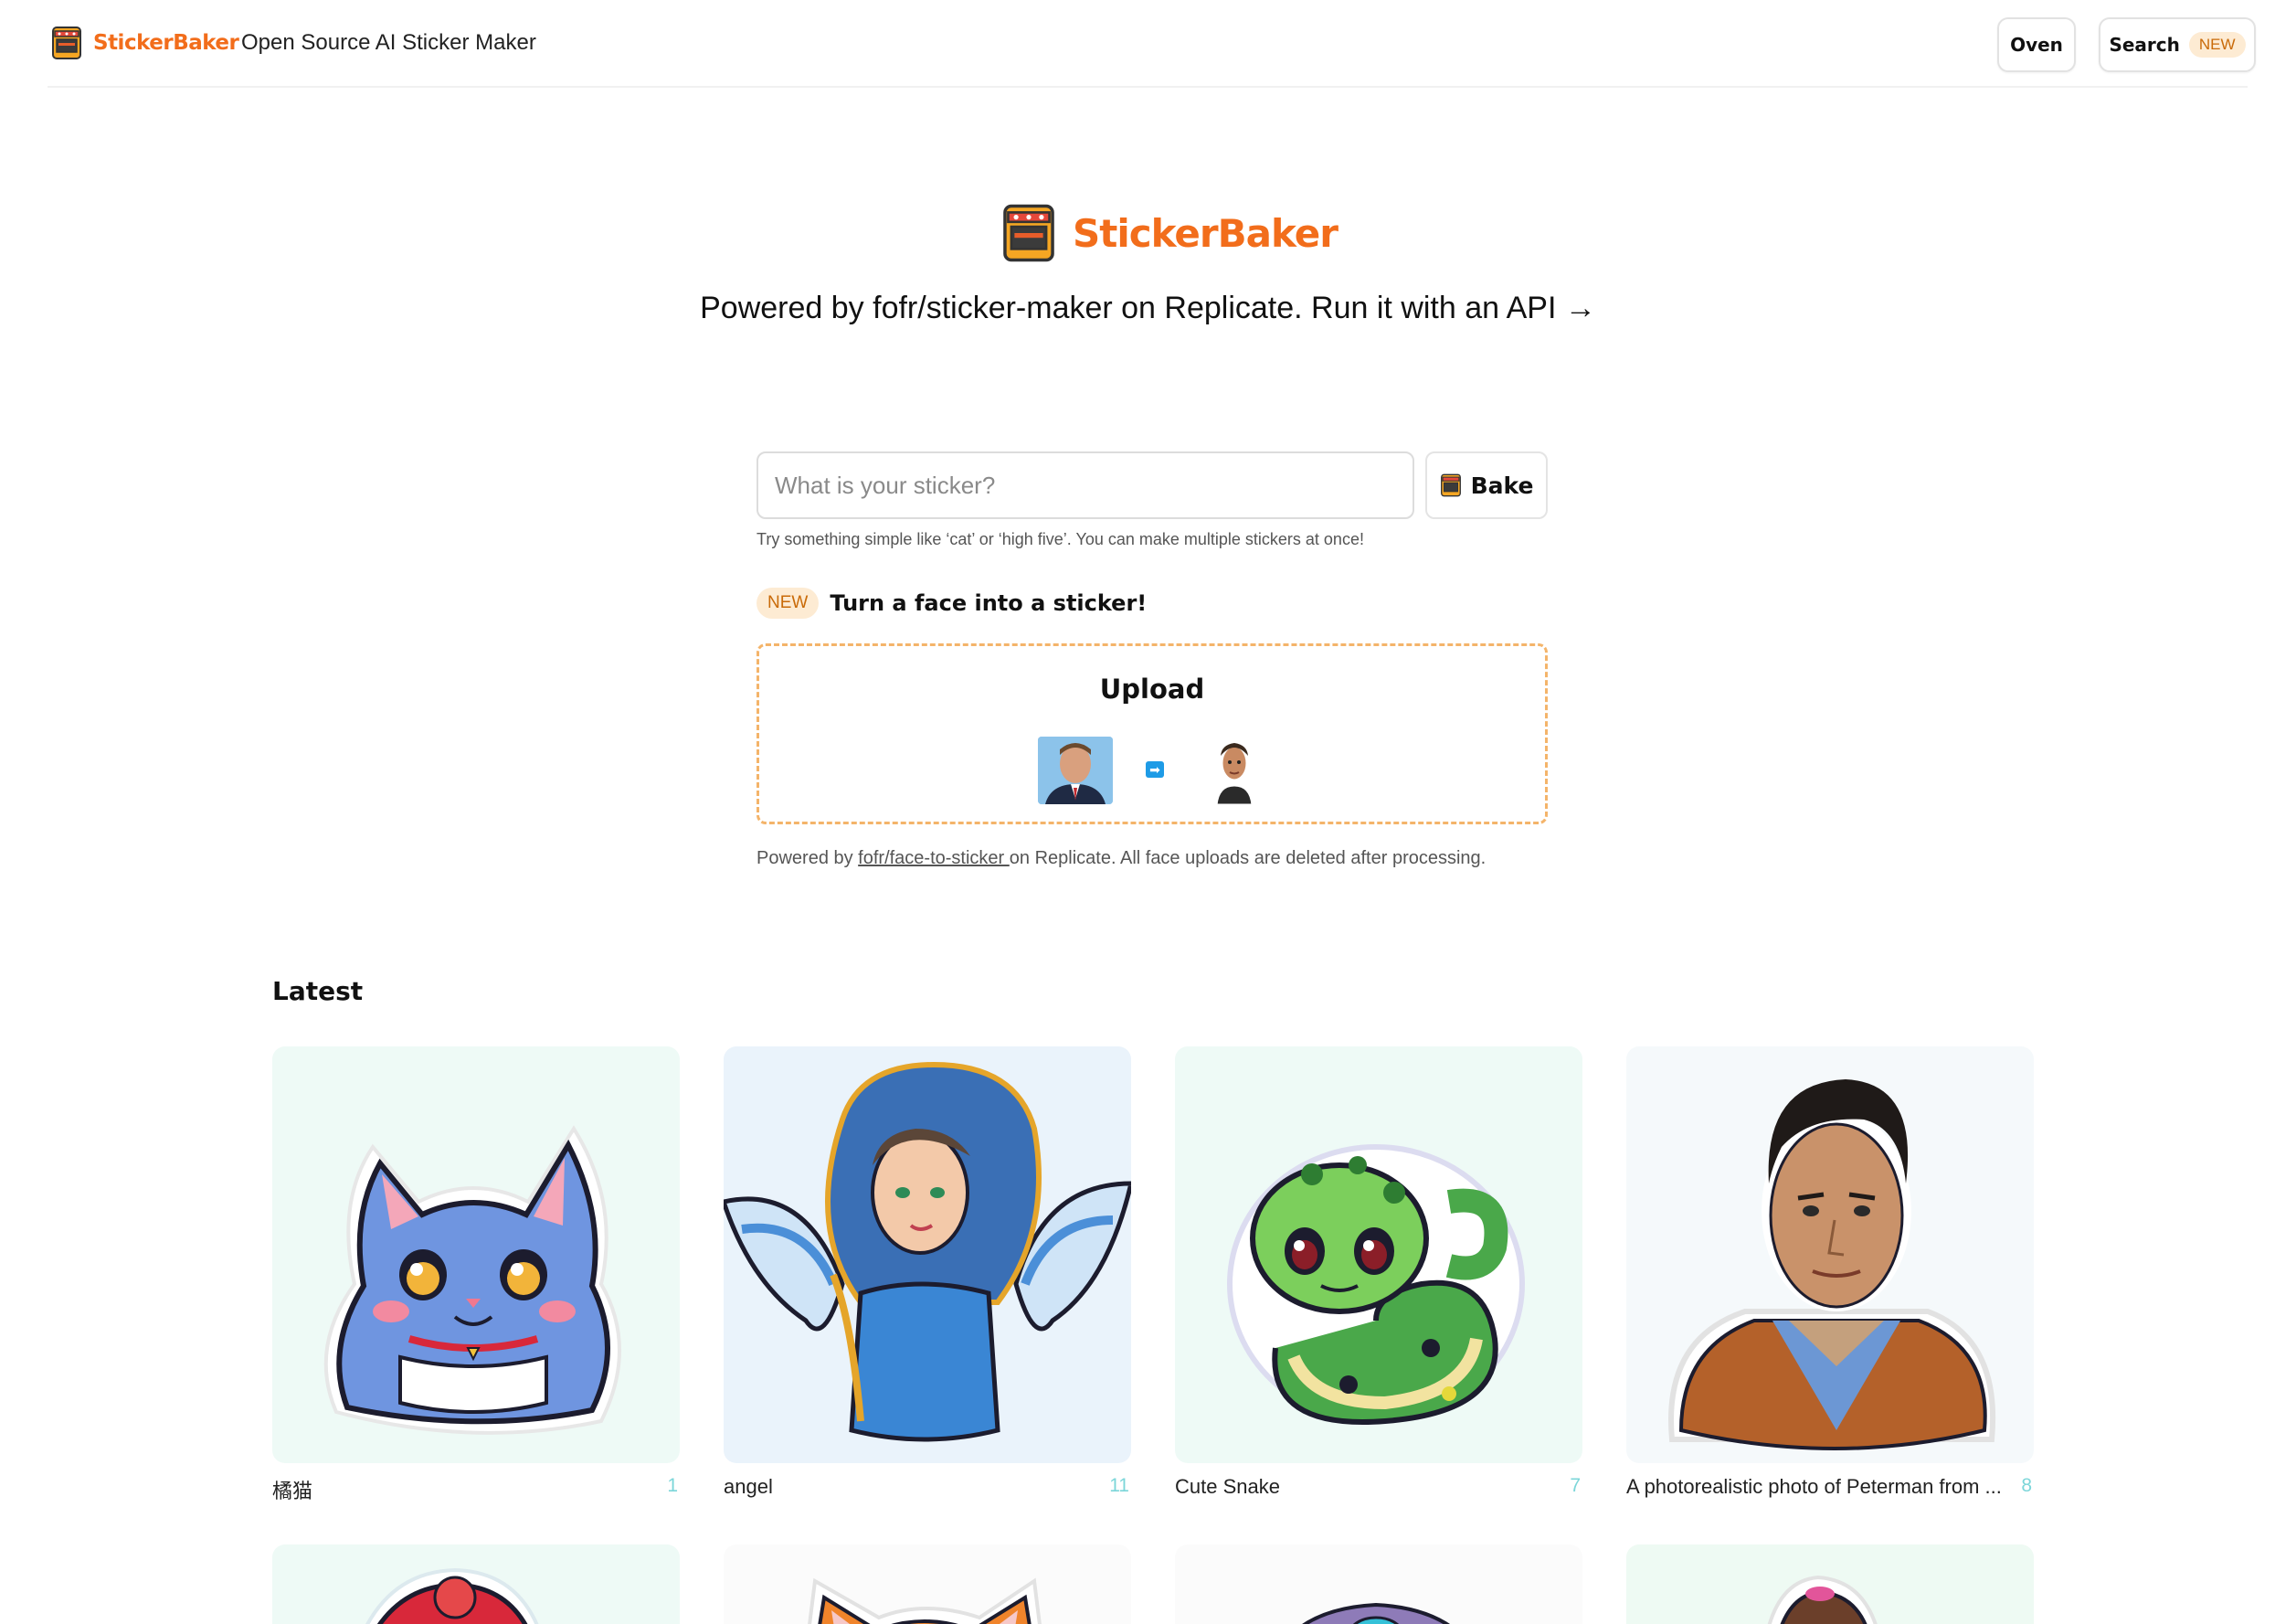 The height and width of the screenshot is (1624, 2296). Describe the element at coordinates (292, 1491) in the screenshot. I see `sticker-label: 橘猫` at that location.